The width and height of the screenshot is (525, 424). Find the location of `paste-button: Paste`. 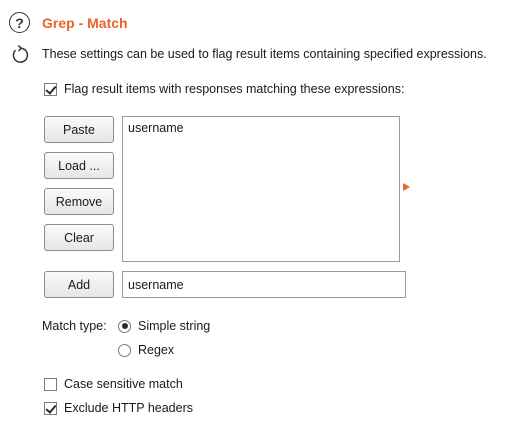

paste-button: Paste is located at coordinates (79, 129).